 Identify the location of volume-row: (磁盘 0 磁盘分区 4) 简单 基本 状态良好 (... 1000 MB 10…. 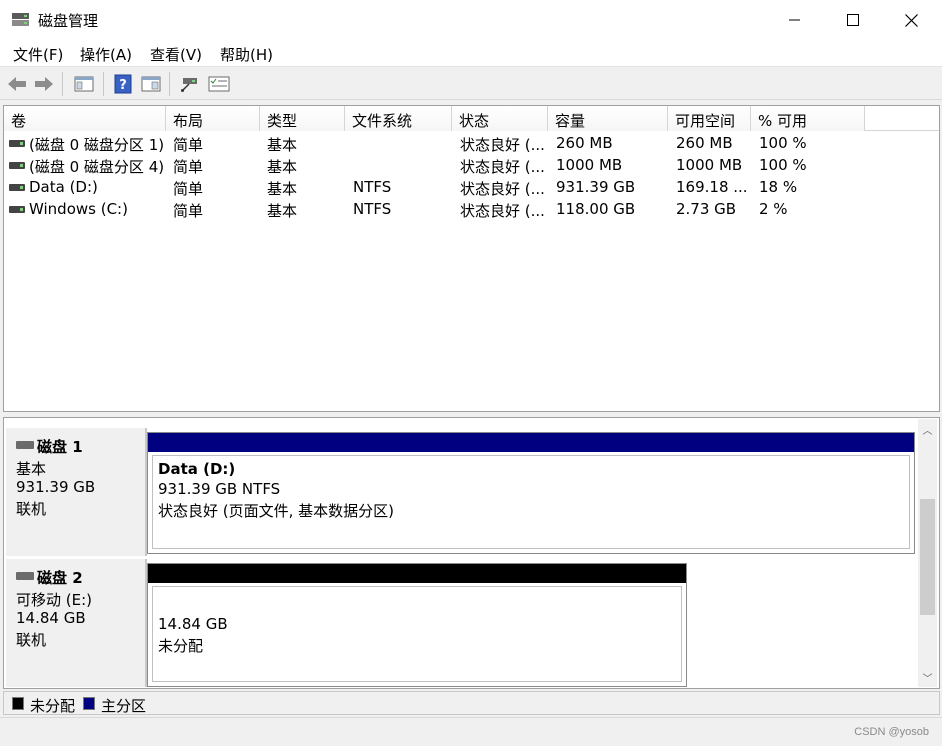
(471, 165).